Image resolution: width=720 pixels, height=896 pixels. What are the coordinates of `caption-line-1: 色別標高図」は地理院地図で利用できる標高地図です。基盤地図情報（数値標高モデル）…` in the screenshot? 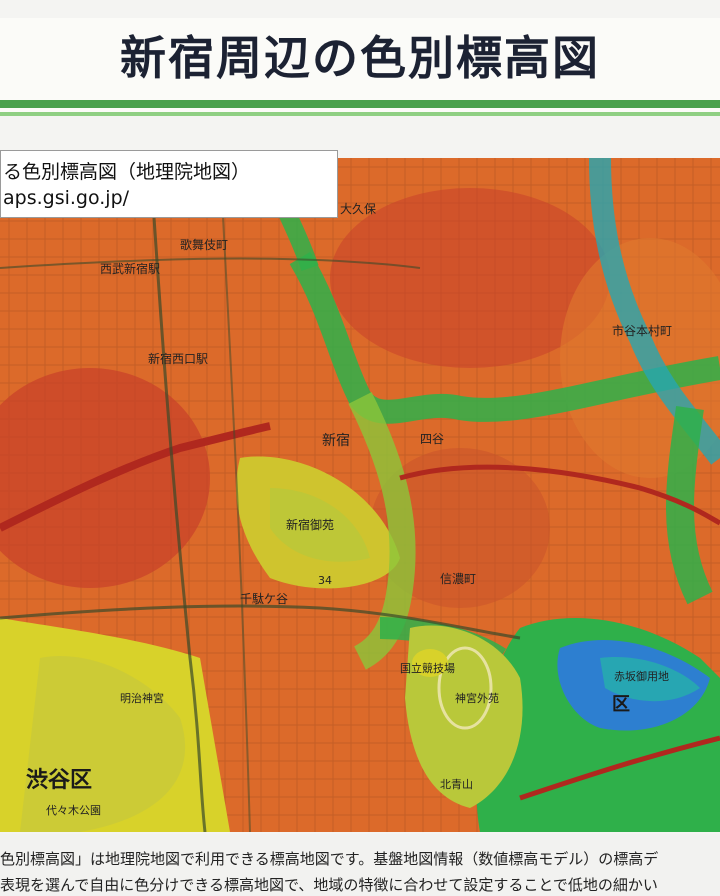 It's located at (329, 859).